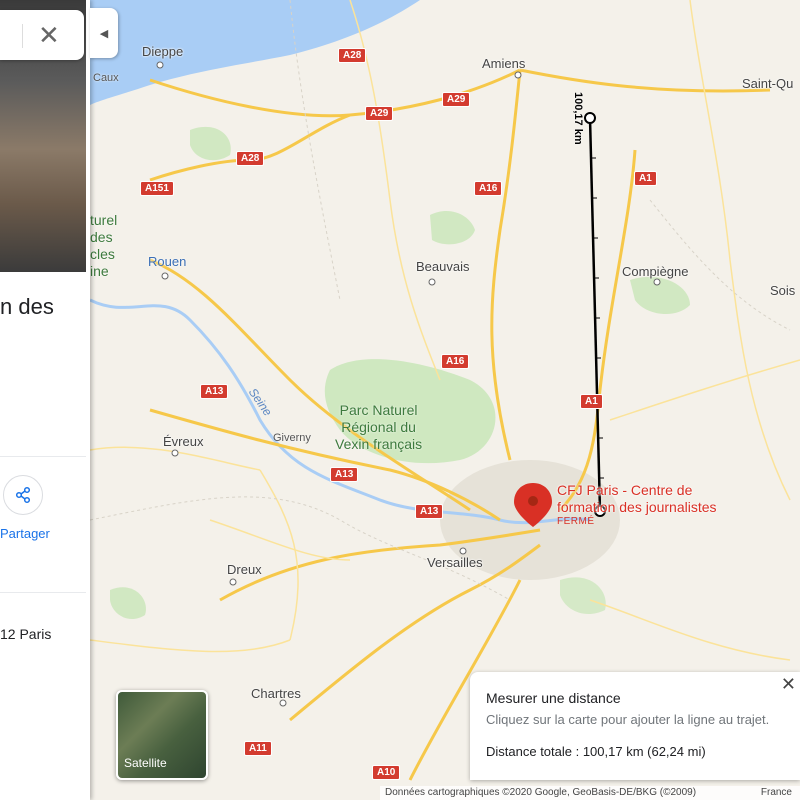 The width and height of the screenshot is (800, 800). What do you see at coordinates (22, 36) in the screenshot?
I see `search-separator` at bounding box center [22, 36].